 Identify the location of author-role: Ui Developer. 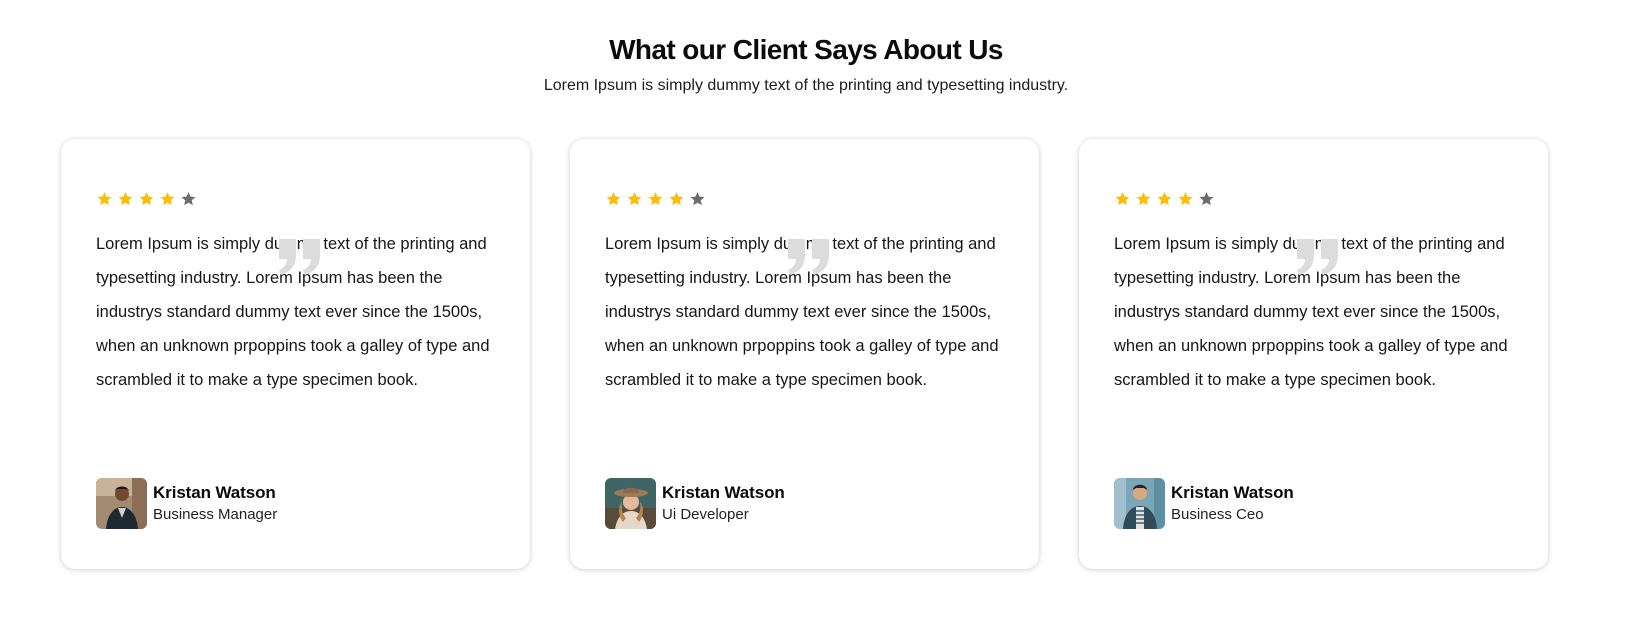
(705, 514).